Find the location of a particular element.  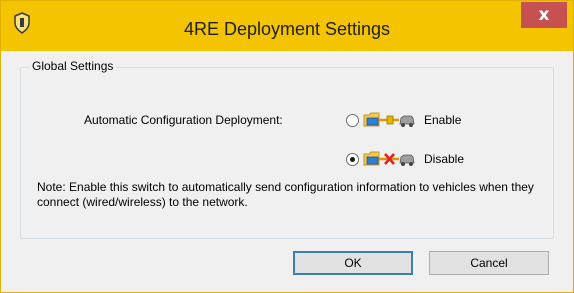

auto-config-label: Automatic Configuration Deployment: is located at coordinates (183, 120).